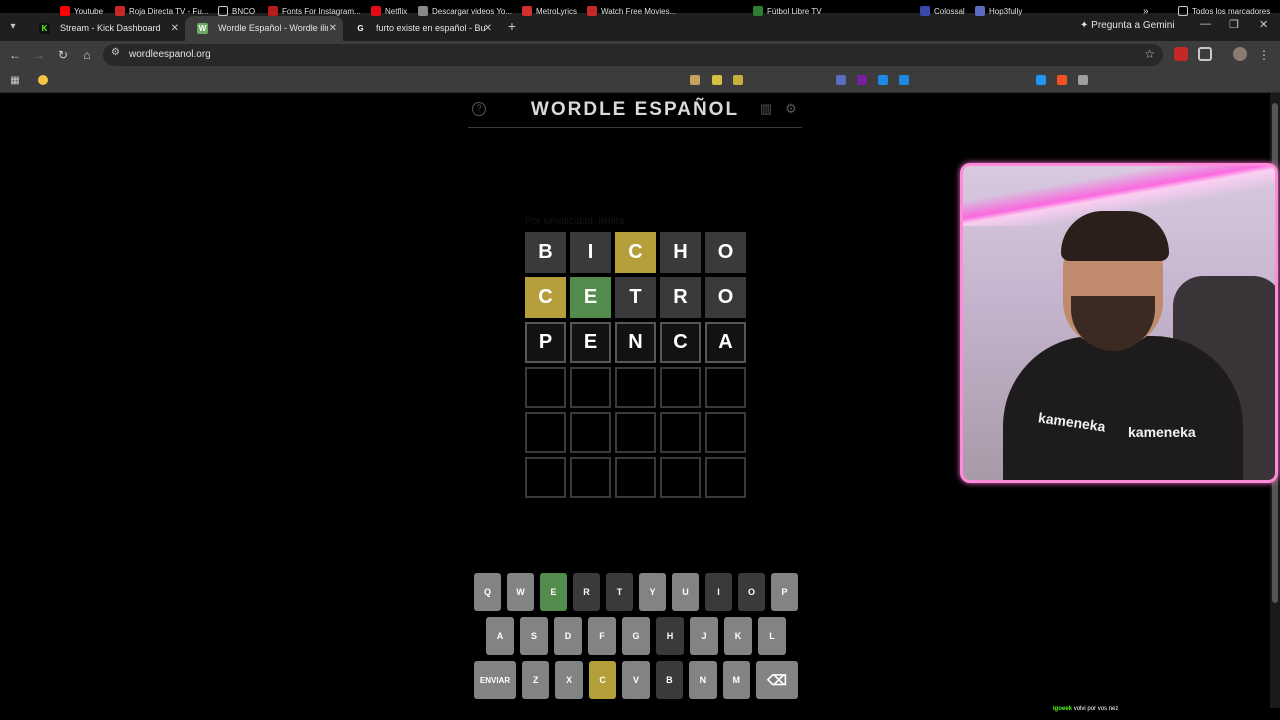 Image resolution: width=1280 pixels, height=720 pixels. Describe the element at coordinates (602, 636) in the screenshot. I see `key-f: F` at that location.